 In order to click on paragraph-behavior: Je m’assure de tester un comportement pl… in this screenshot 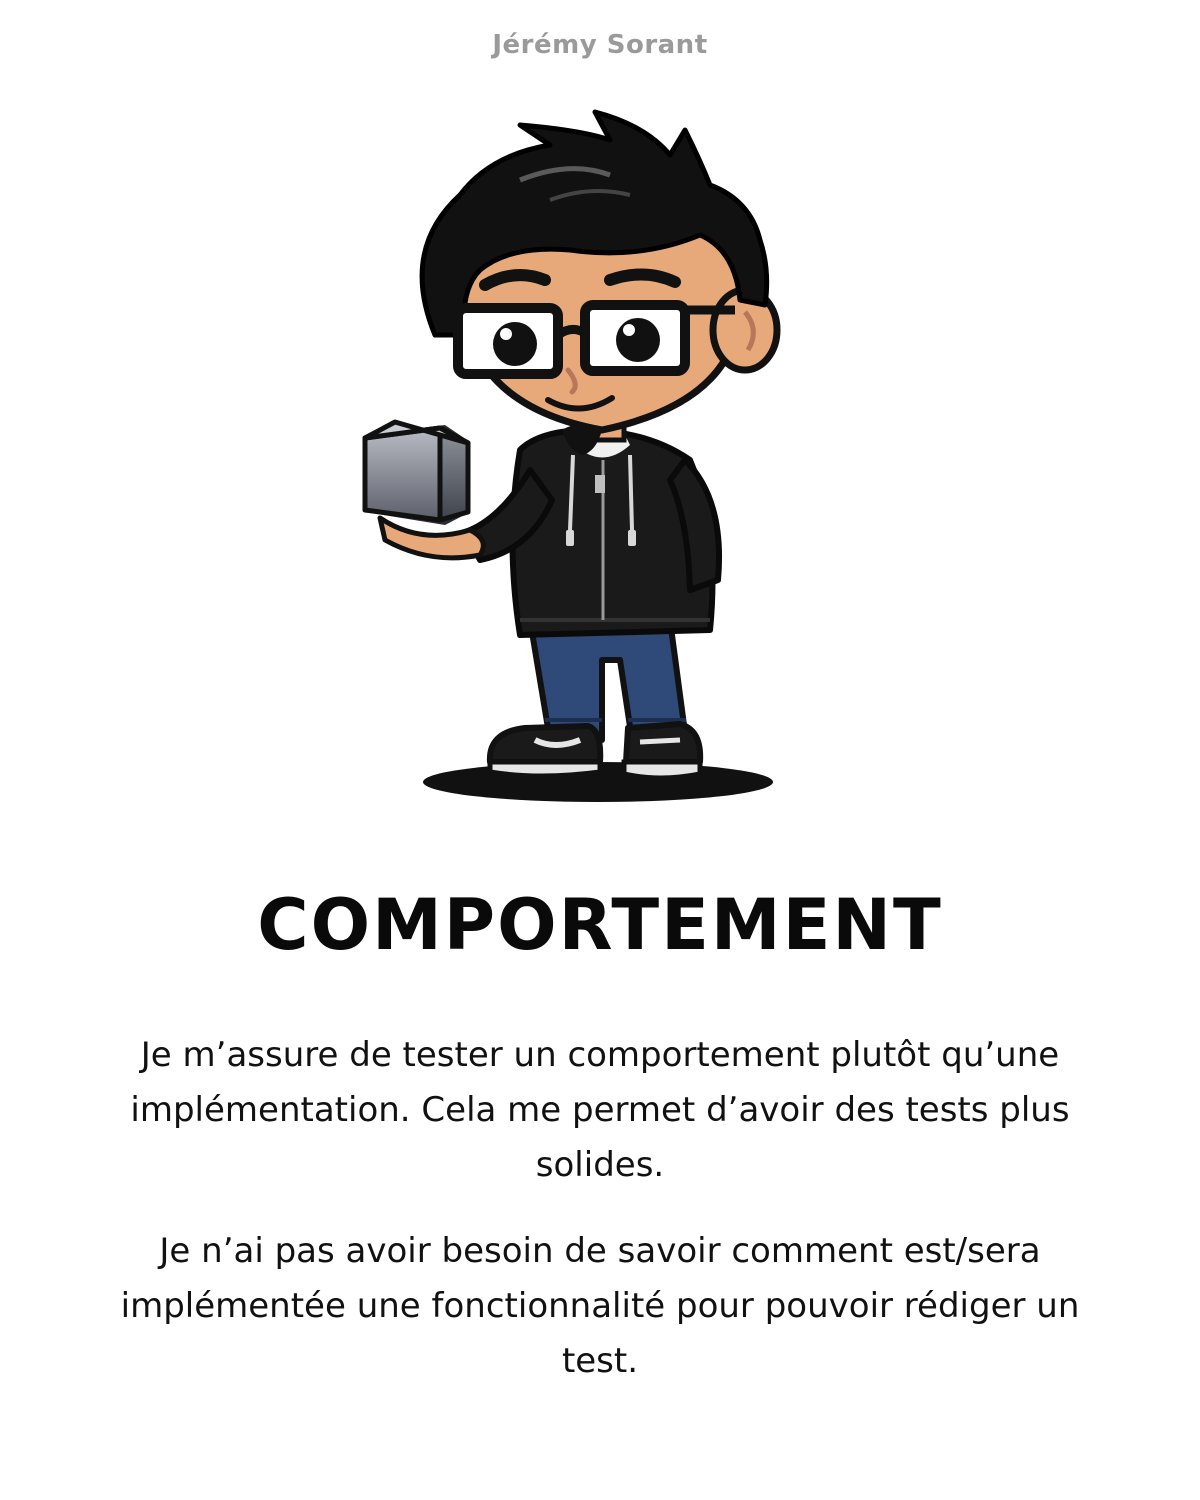, I will do `click(600, 1110)`.